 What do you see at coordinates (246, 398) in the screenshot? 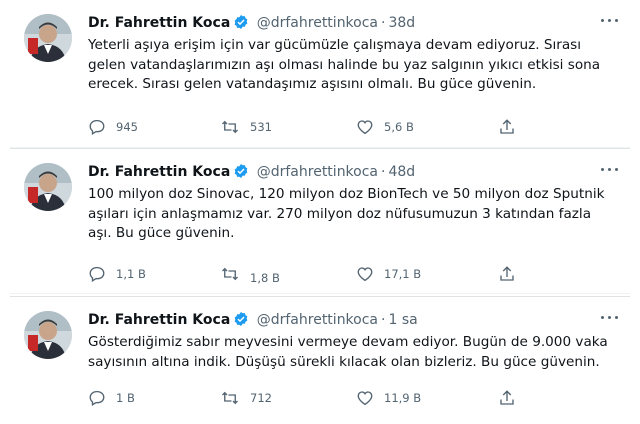
I see `retweet-button: 712` at bounding box center [246, 398].